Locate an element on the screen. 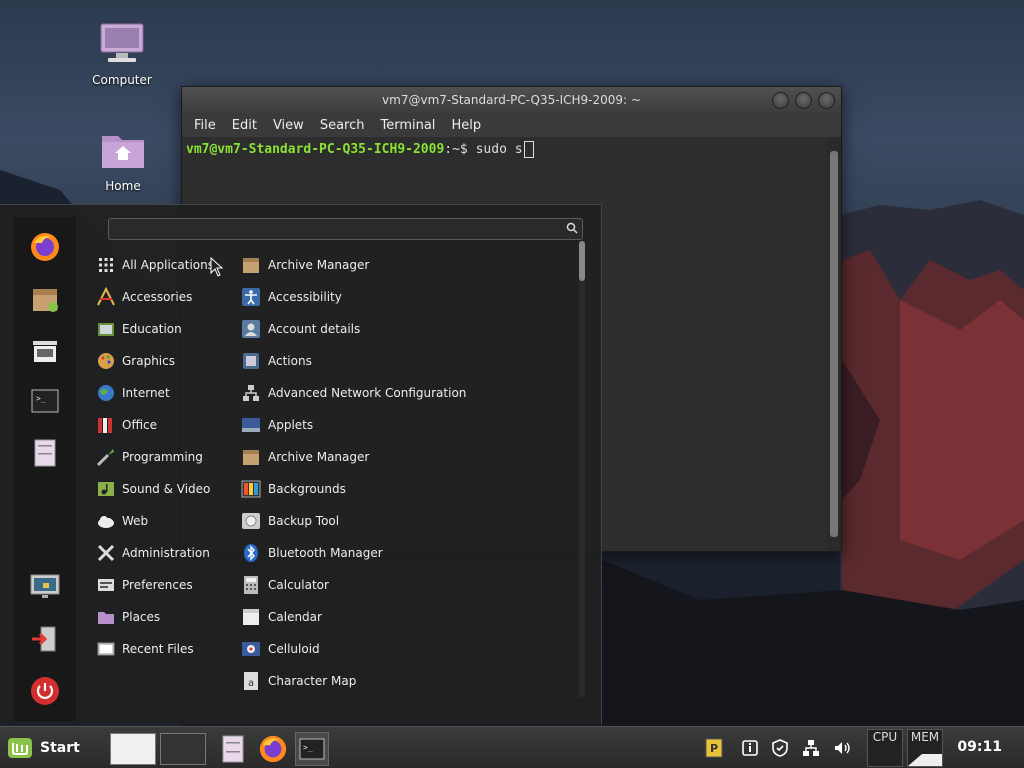 Image resolution: width=1024 pixels, height=768 pixels. cpu-monitor: CPU is located at coordinates (885, 748).